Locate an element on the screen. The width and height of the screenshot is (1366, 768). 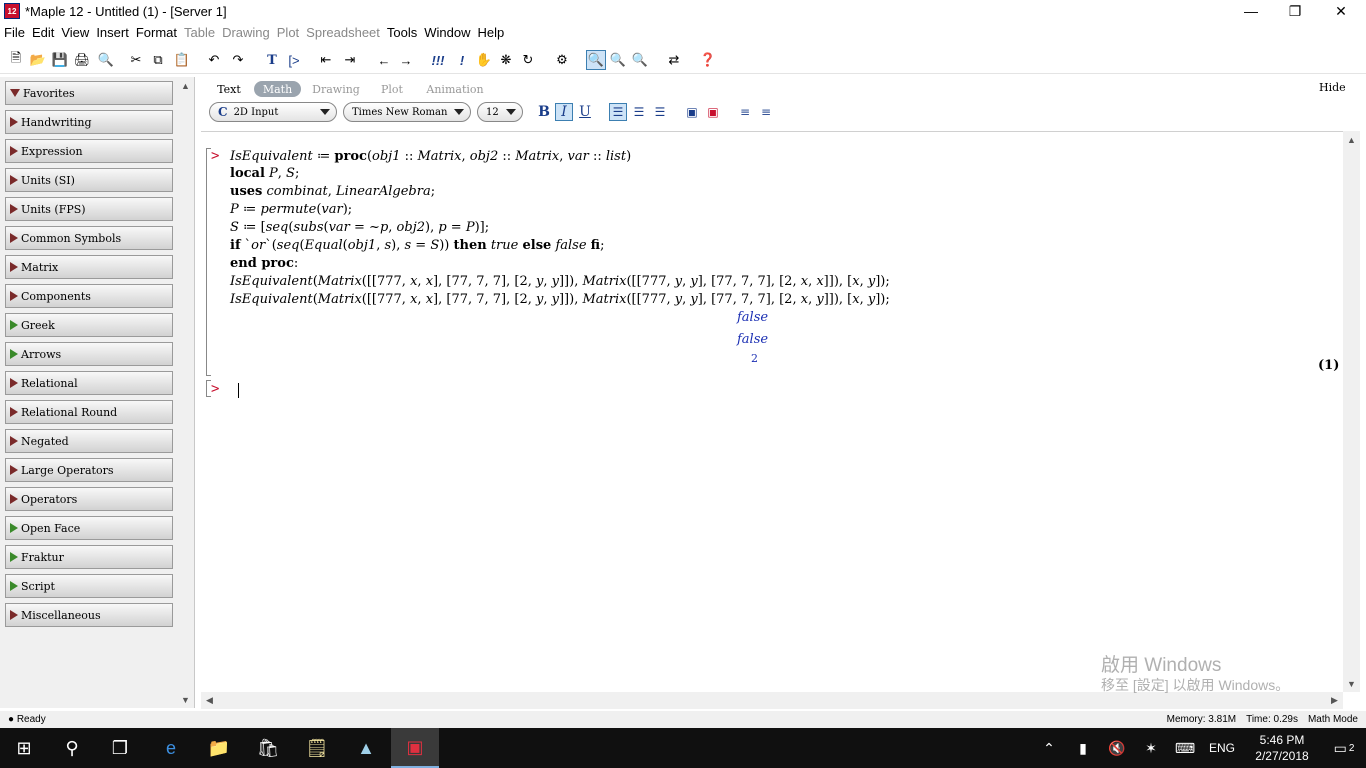
task-view-button: ❐ is located at coordinates (120, 748).